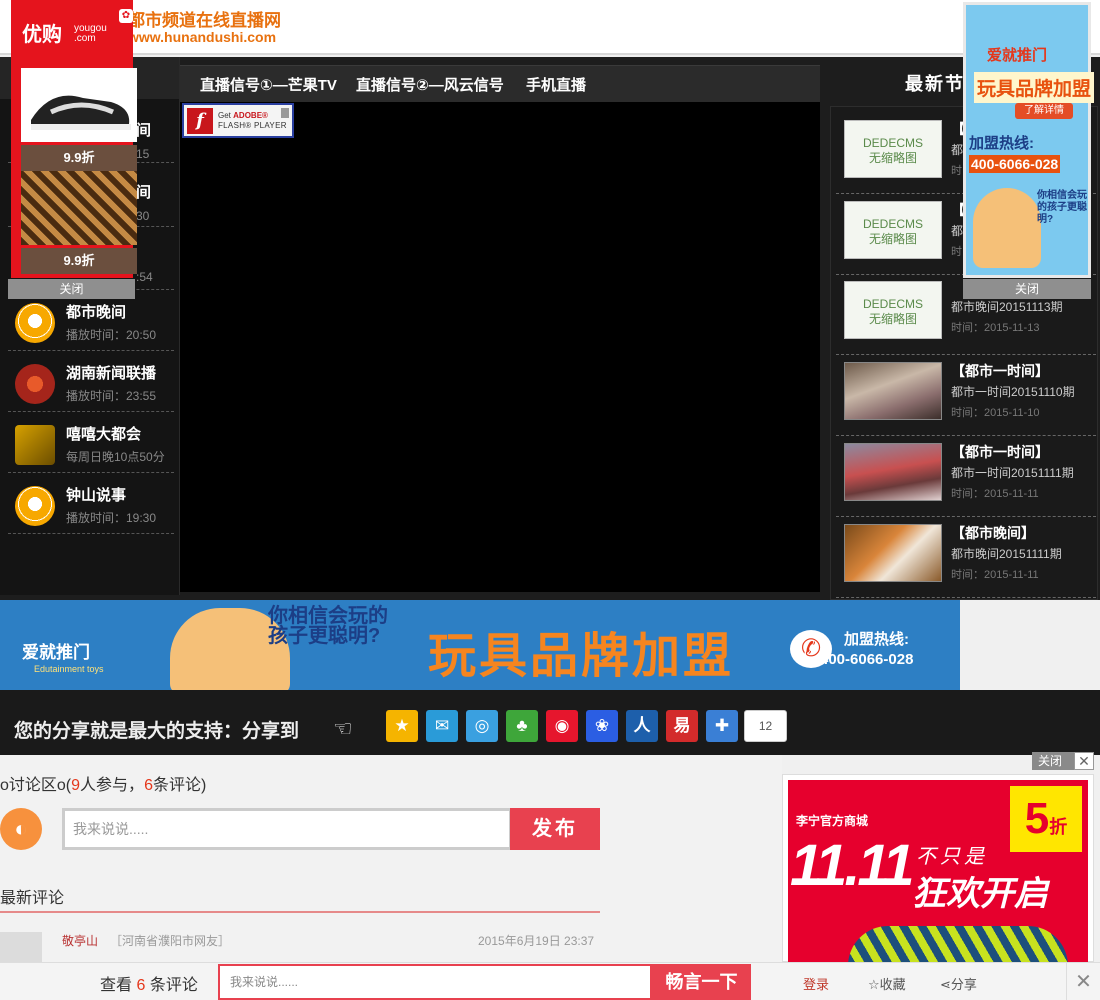  Describe the element at coordinates (876, 639) in the screenshot. I see `hotline-label: 加盟热线:` at that location.